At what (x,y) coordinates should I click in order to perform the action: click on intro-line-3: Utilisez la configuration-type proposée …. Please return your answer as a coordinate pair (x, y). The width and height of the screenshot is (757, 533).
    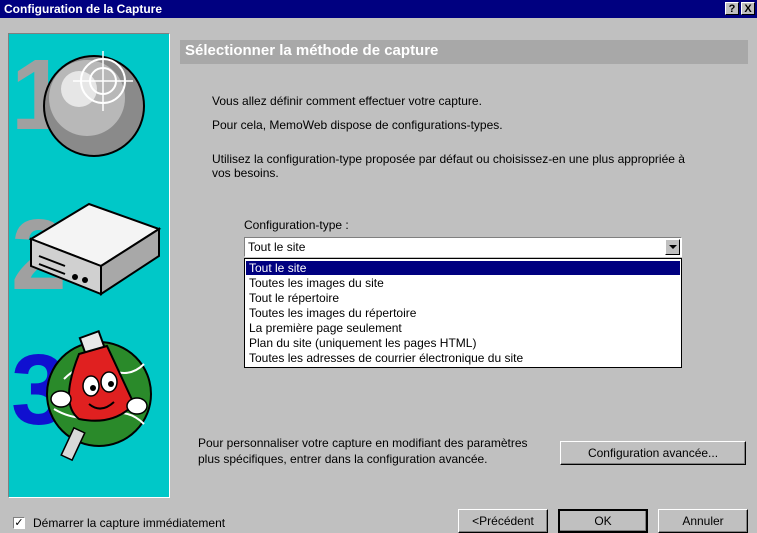
    Looking at the image, I should click on (448, 159).